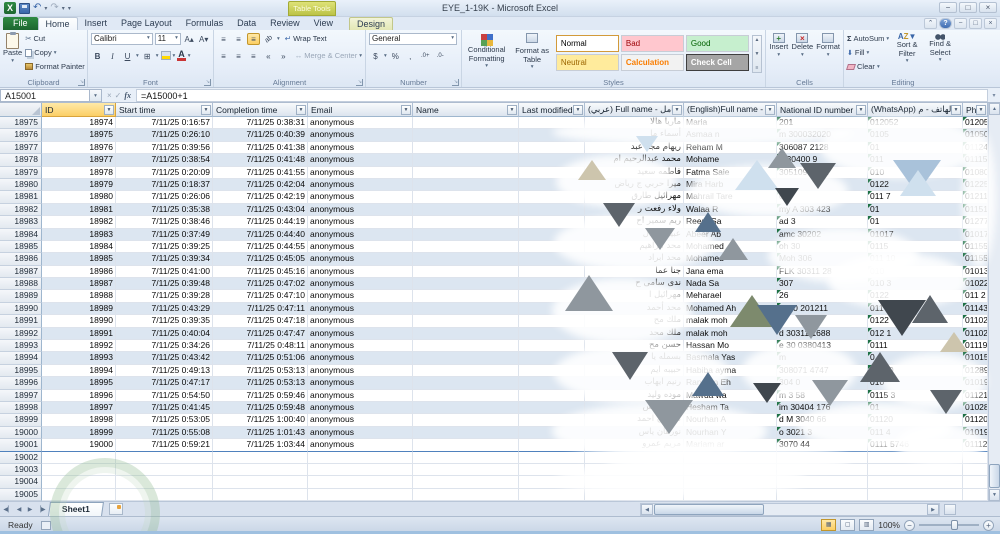 This screenshot has height=534, width=1000. I want to click on cell-start: 7/11/25 0:54:50, so click(164, 395).